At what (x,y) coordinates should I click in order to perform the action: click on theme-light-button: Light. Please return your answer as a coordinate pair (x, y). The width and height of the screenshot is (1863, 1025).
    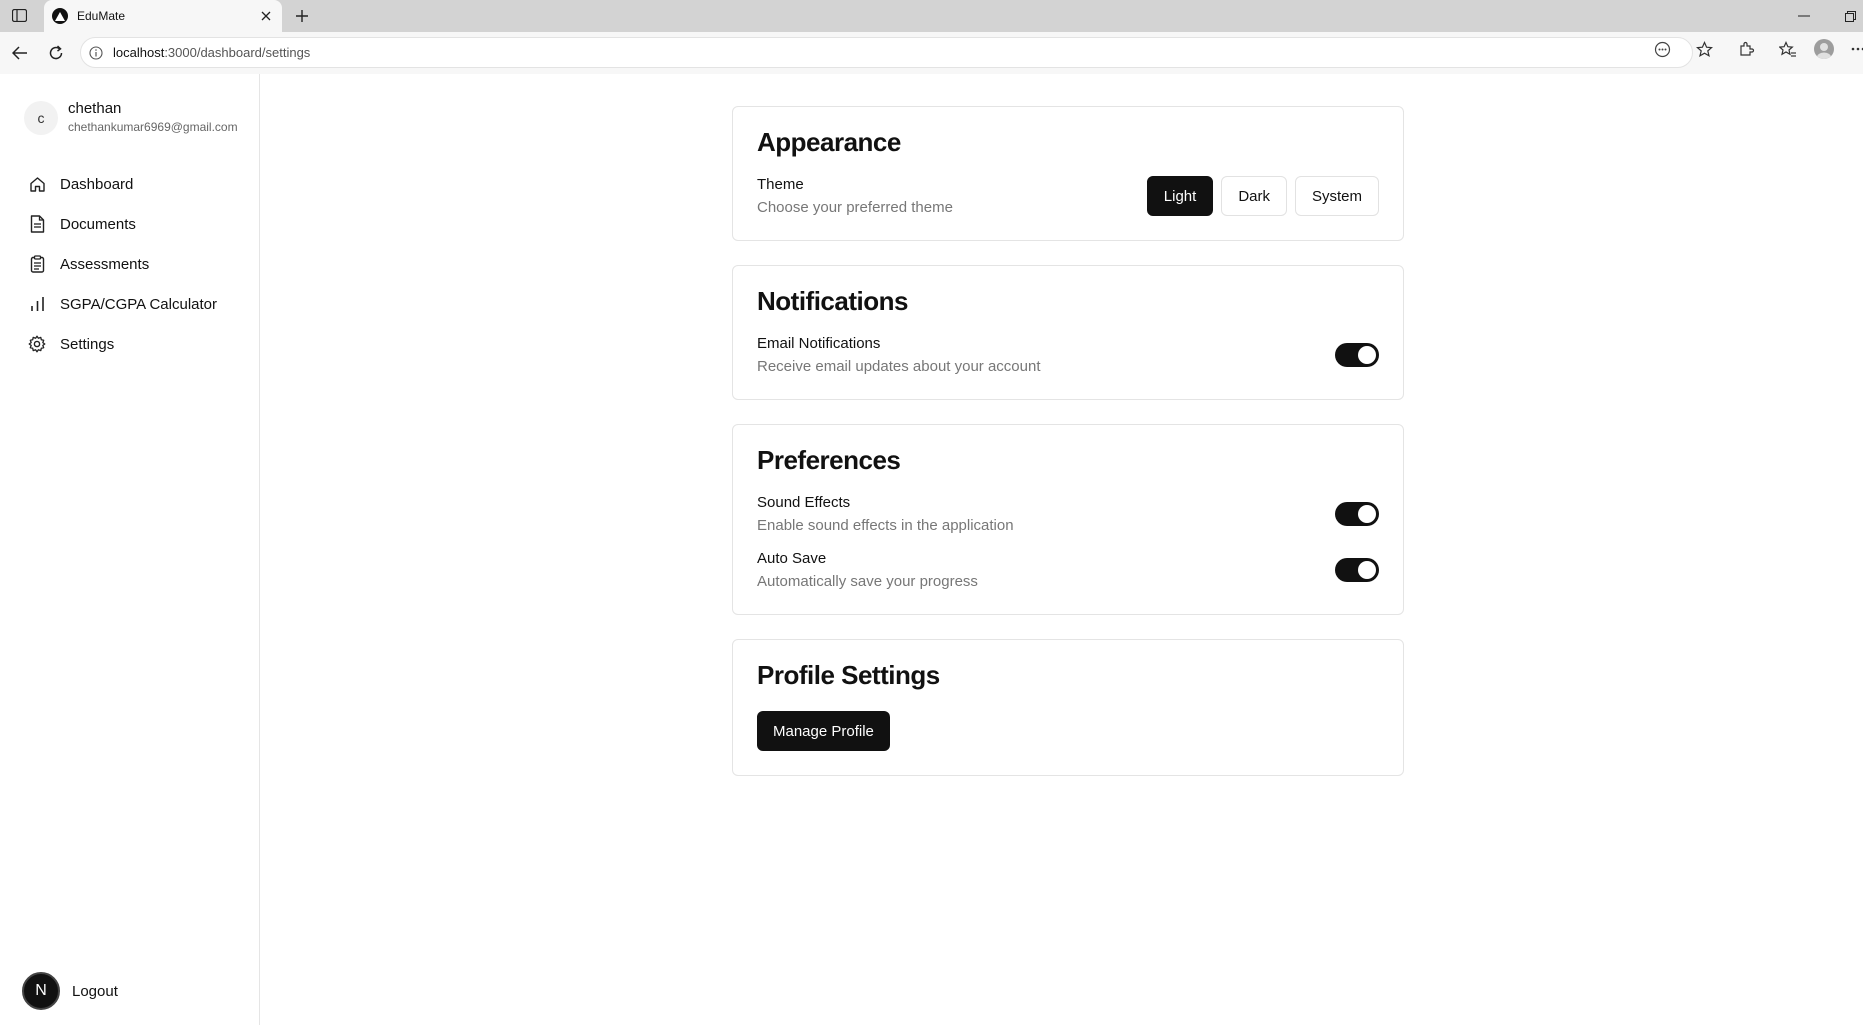
    Looking at the image, I should click on (1180, 196).